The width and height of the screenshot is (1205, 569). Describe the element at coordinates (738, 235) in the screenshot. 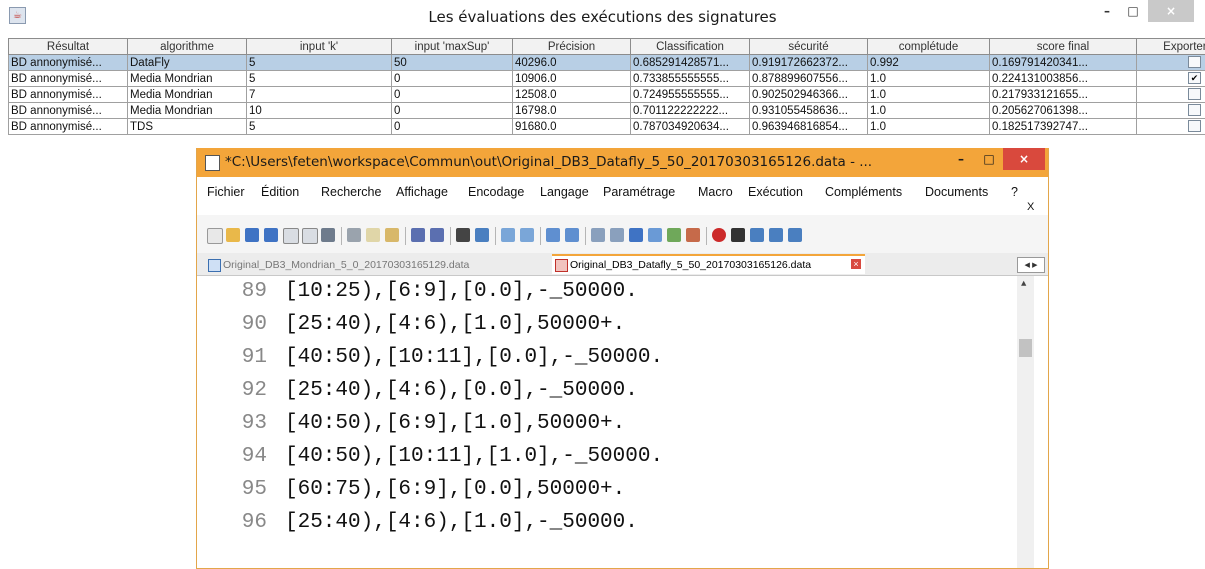

I see `stop-macro-icon` at that location.